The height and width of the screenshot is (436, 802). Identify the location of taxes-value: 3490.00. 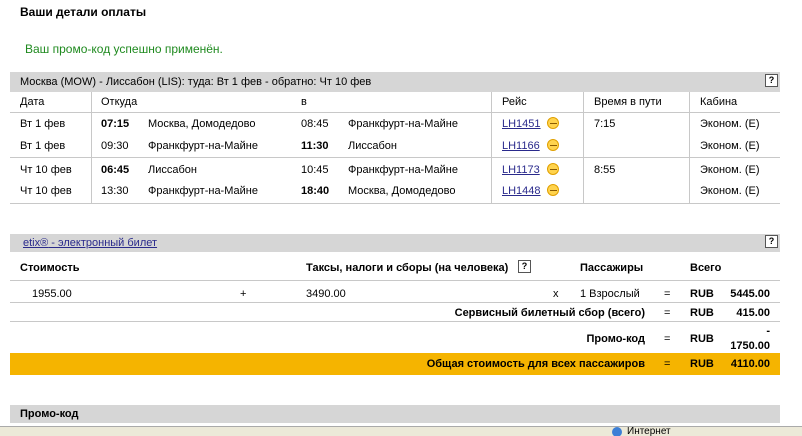
(326, 294).